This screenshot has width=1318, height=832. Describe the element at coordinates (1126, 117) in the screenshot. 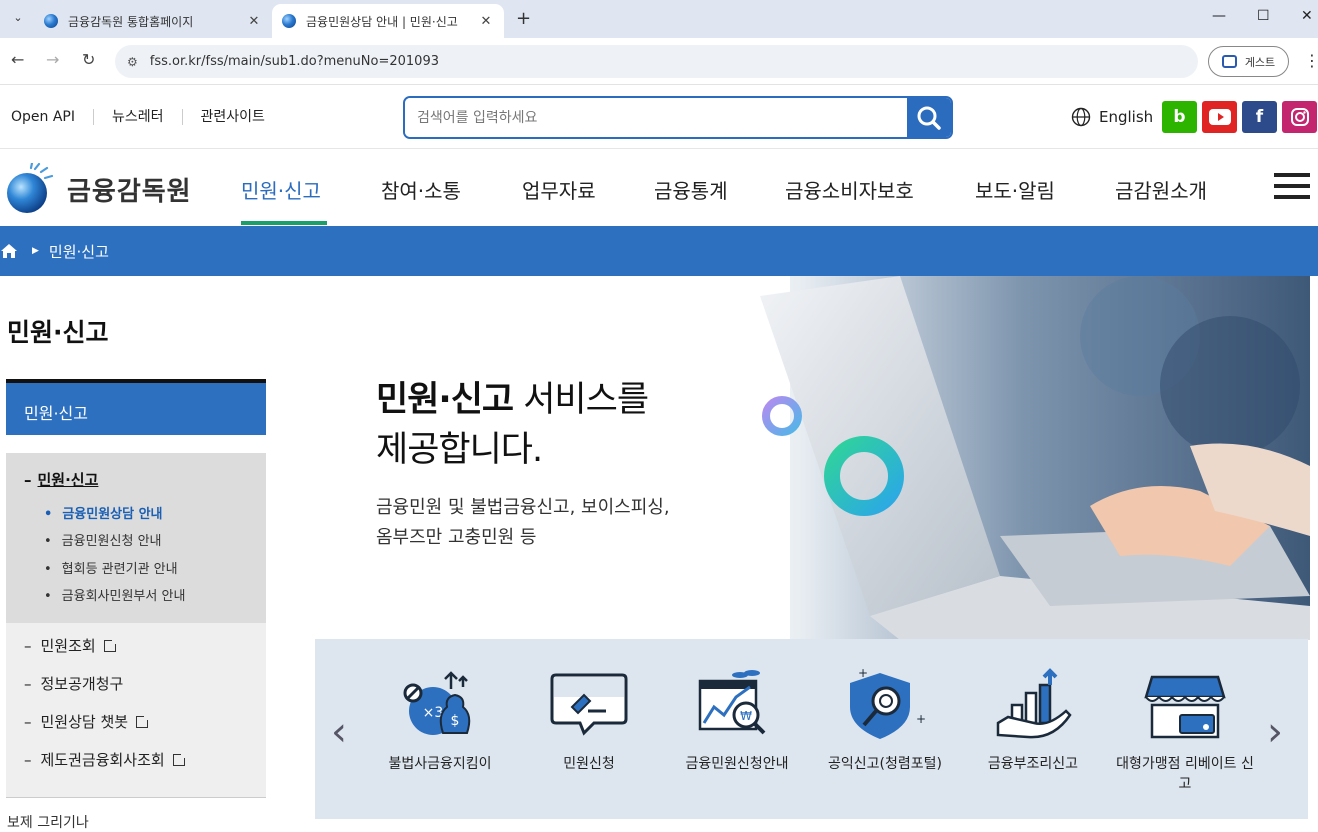

I see `language-label: English` at that location.